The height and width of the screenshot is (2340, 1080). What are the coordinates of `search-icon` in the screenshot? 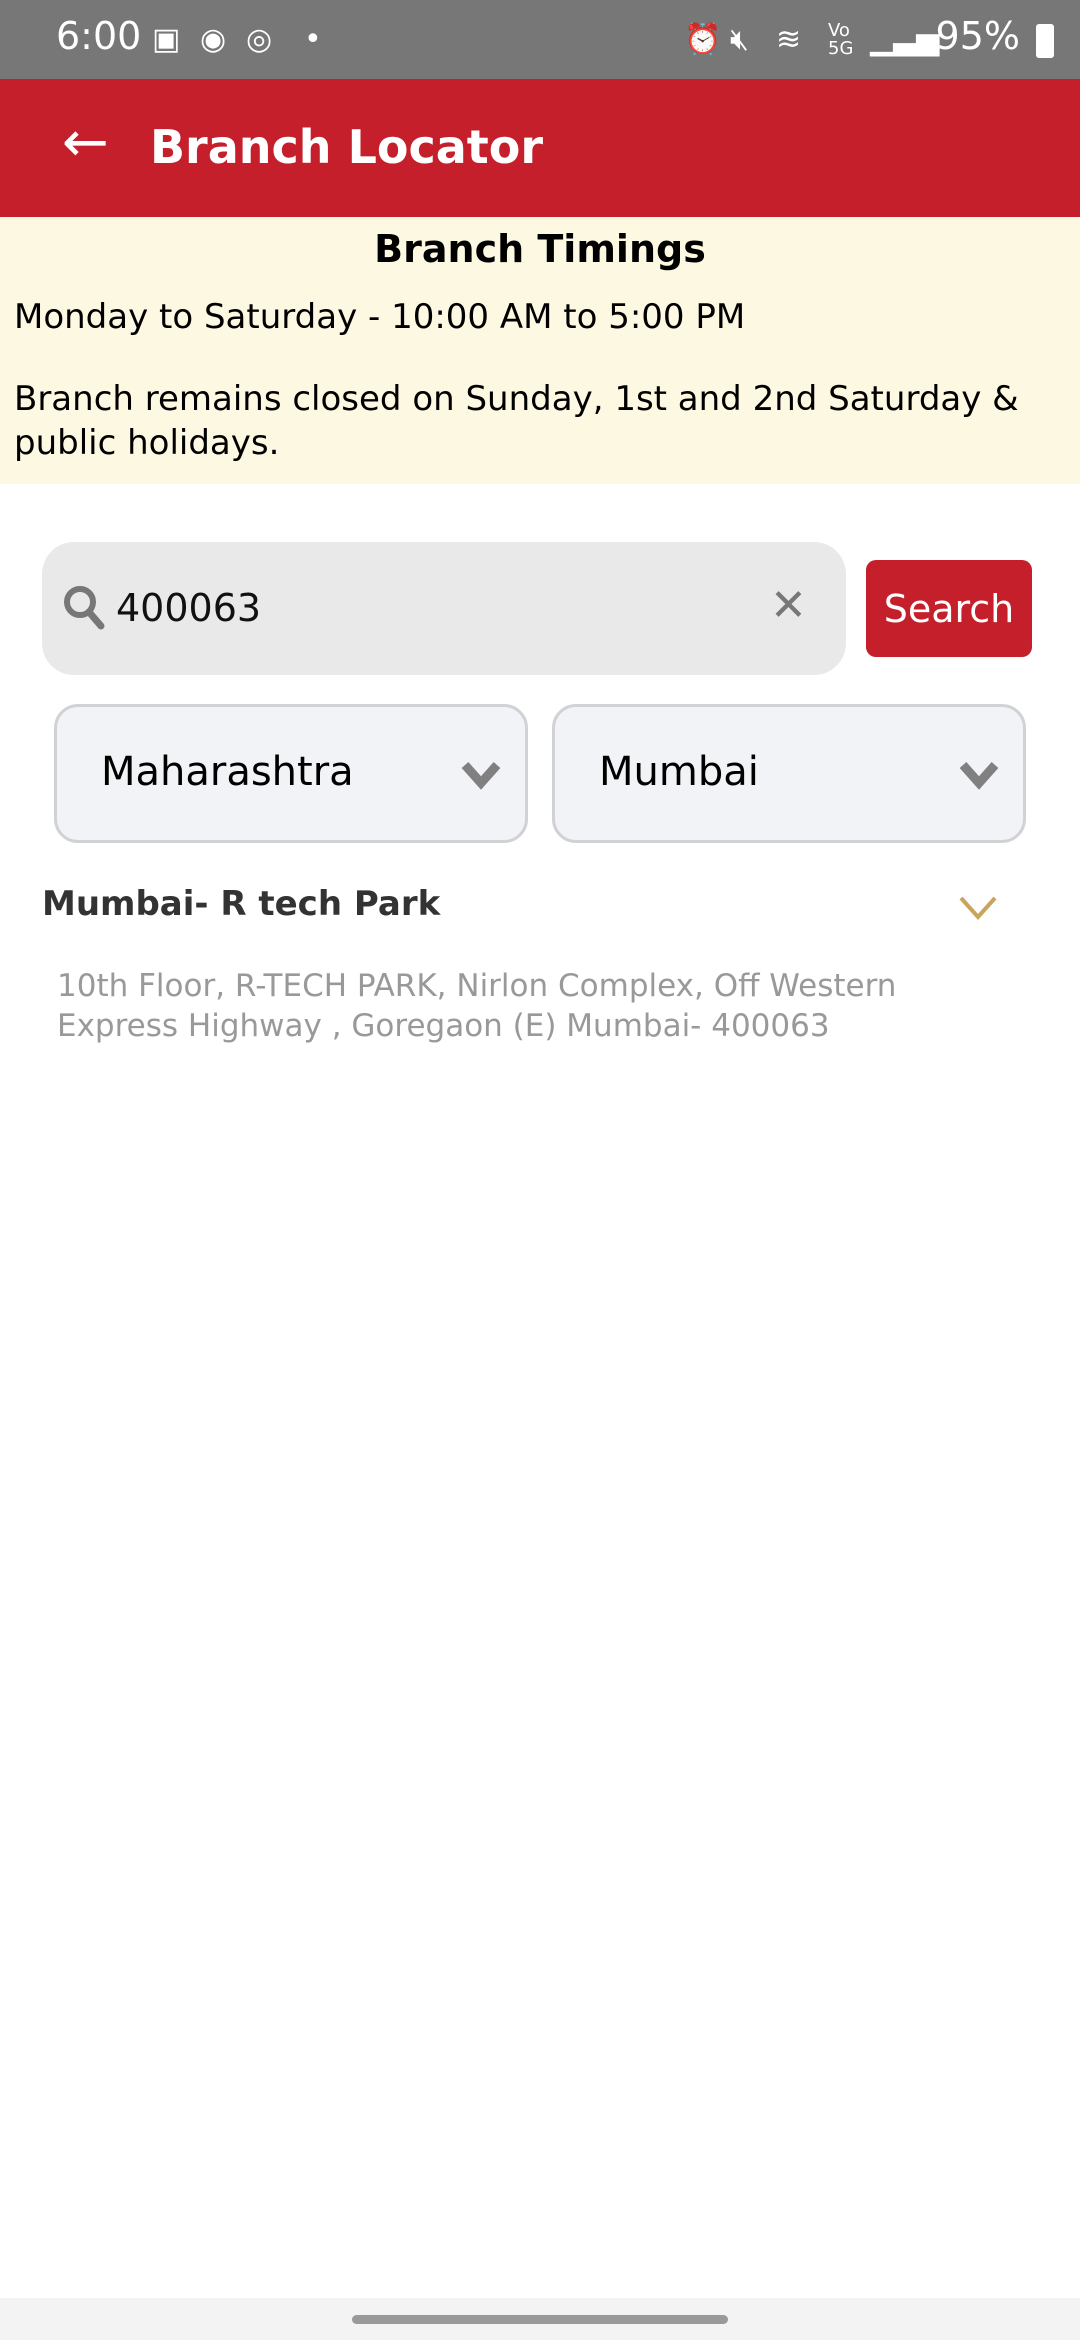 It's located at (84, 608).